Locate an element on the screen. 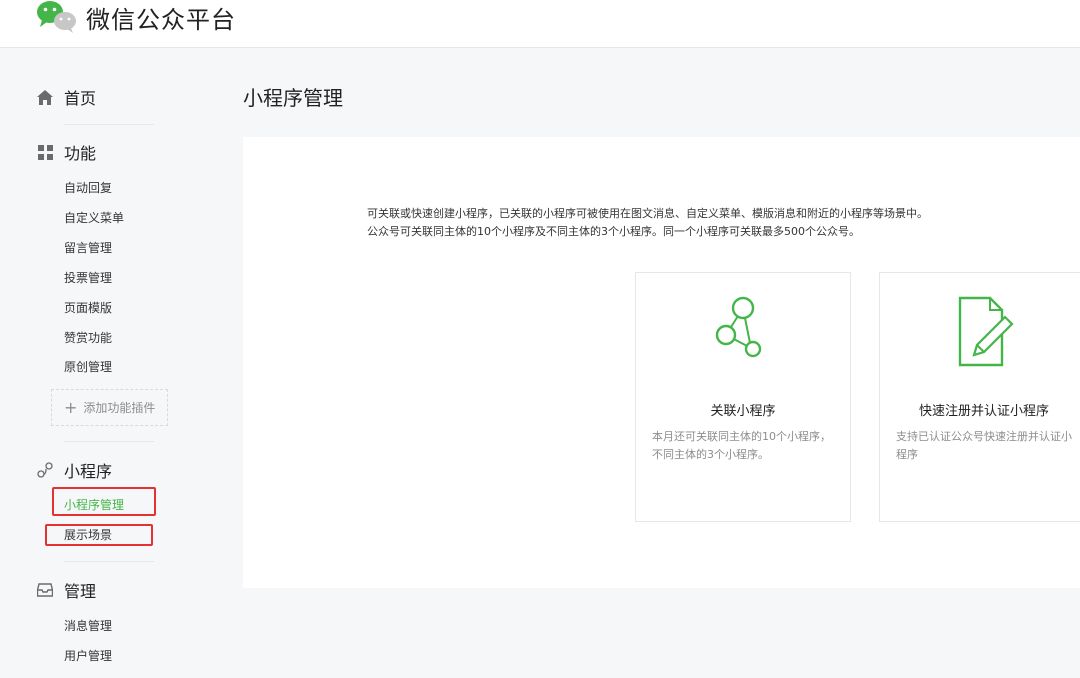 This screenshot has height=678, width=1080. wechat-logo-icon is located at coordinates (58, 17).